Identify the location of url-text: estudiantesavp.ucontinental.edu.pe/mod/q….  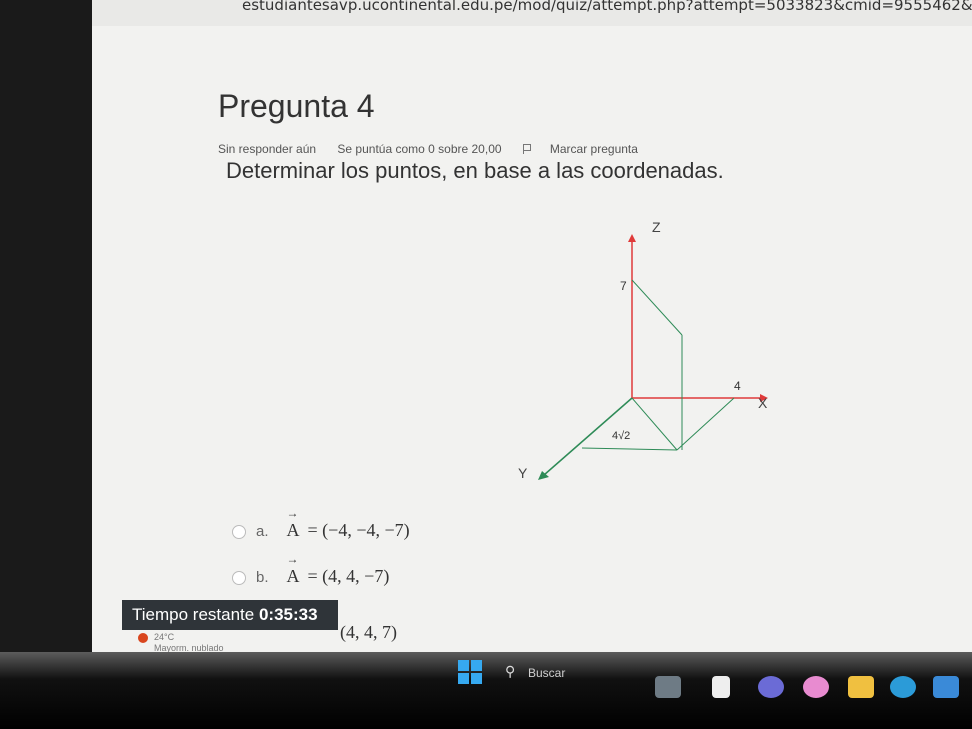
(607, 9).